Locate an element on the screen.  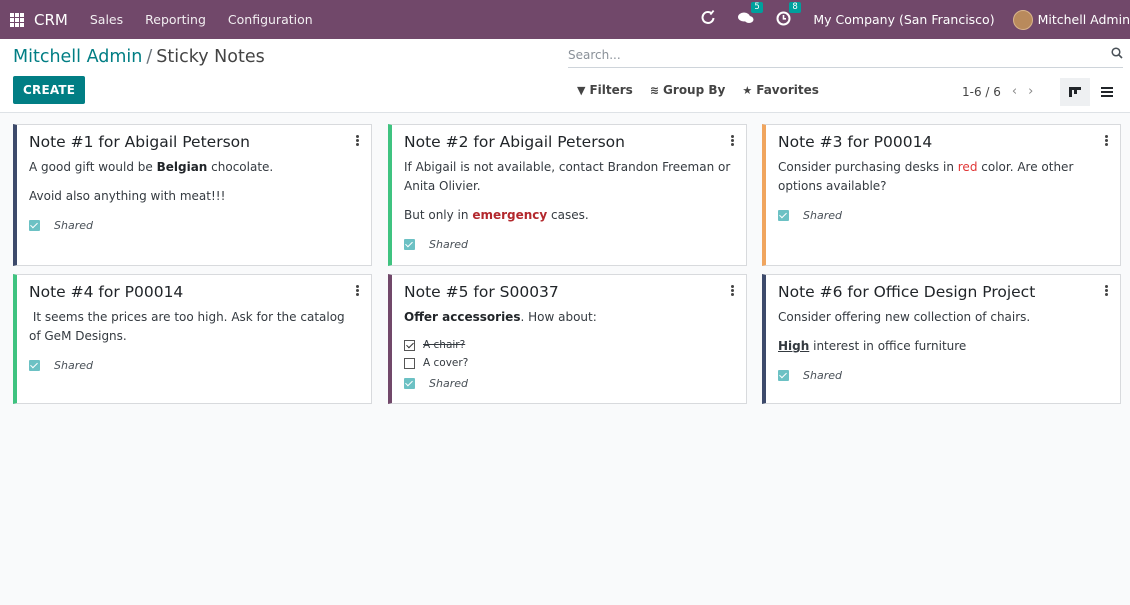
filters-button: ▼ Filters is located at coordinates (605, 90).